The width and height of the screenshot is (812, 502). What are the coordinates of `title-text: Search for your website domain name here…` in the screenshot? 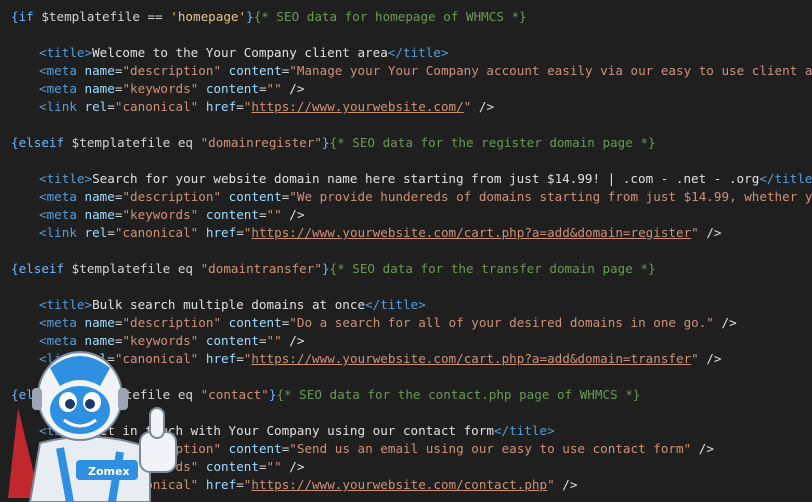 It's located at (426, 178).